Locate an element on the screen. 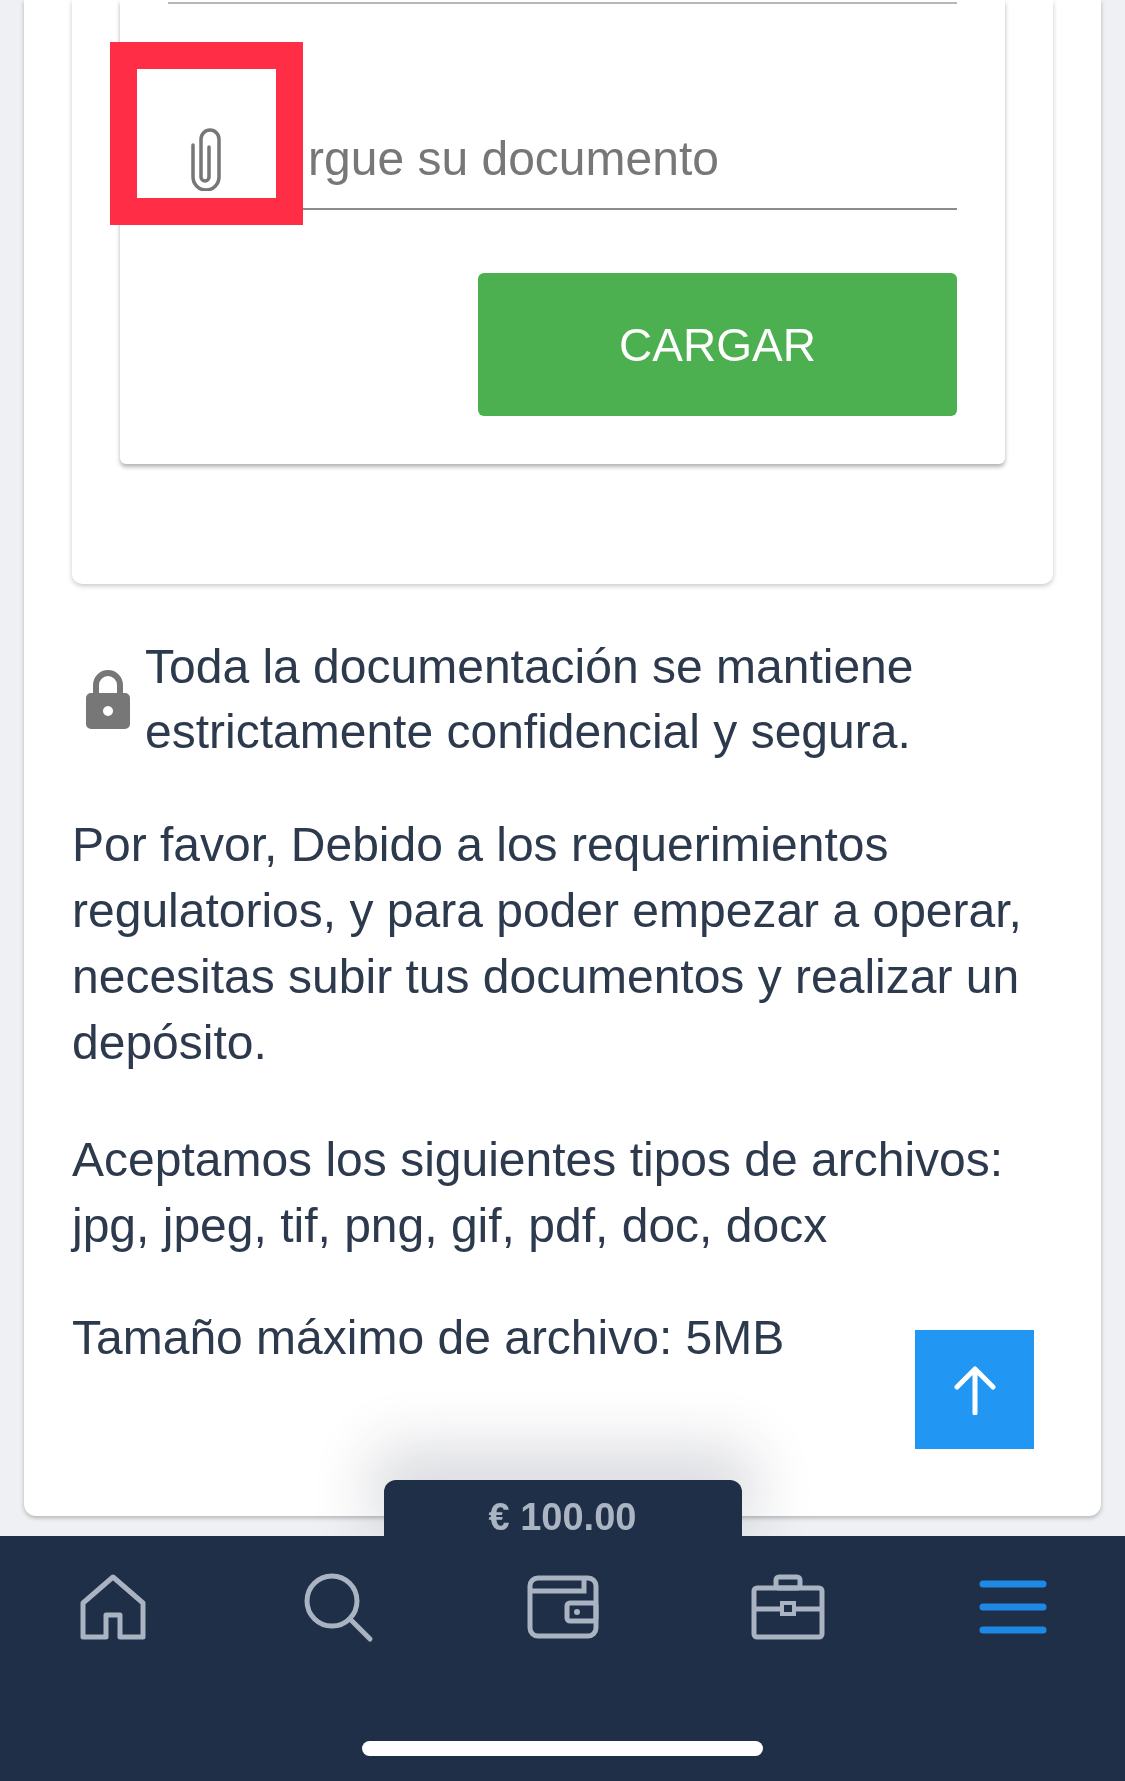  wallet-icon is located at coordinates (562, 1607).